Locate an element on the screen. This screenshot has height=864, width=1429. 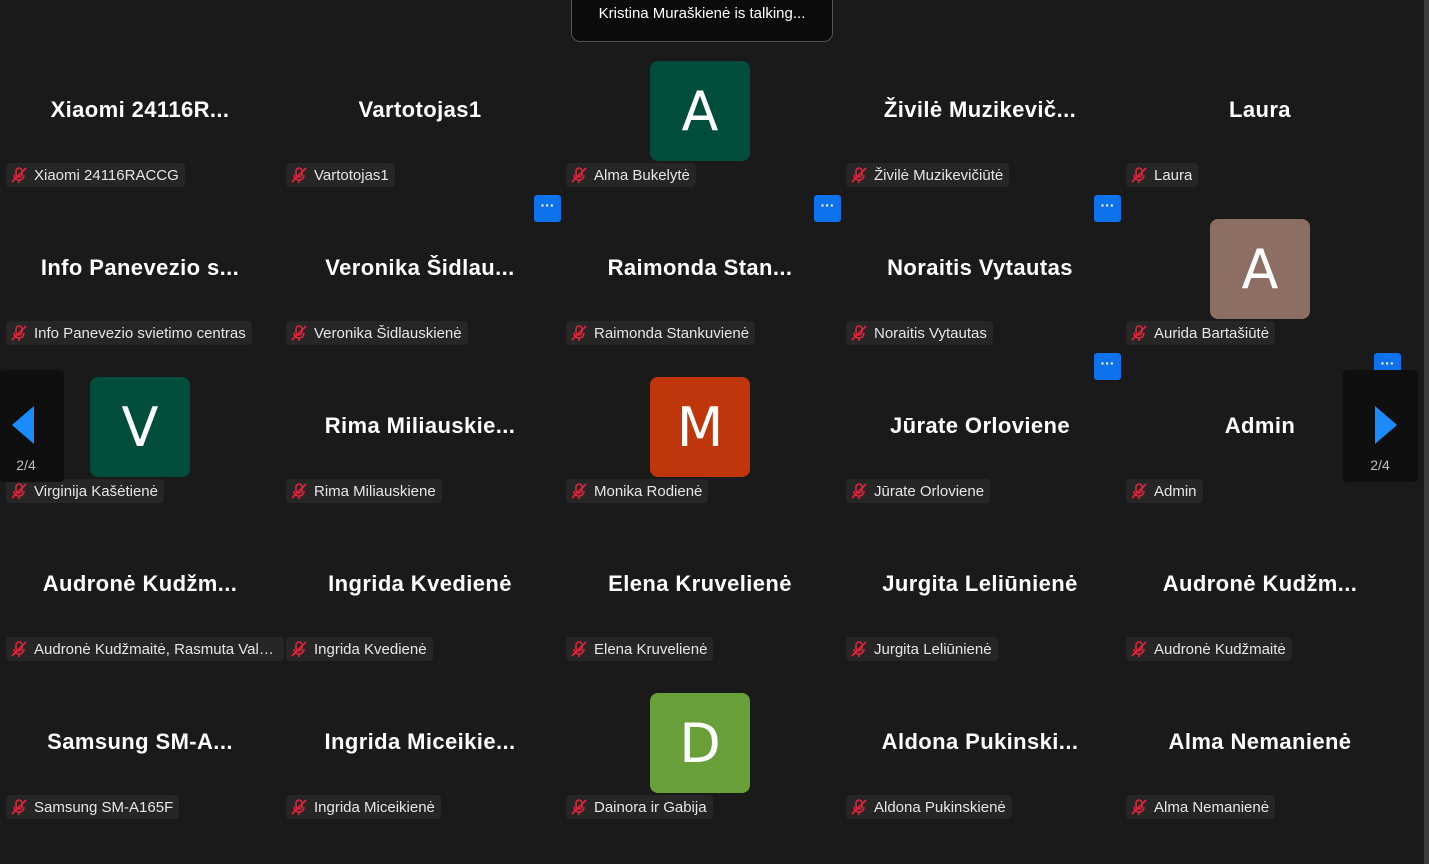
participant-tile: Audronė Kudžm... Audronė Kudžmaitė is located at coordinates (1260, 613).